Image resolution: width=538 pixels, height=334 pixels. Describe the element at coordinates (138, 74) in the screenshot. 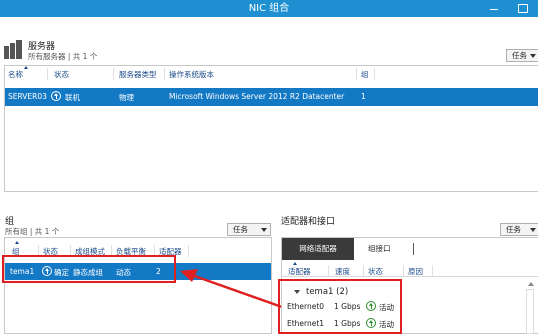

I see `col-header-server-type: 服务器类型` at that location.